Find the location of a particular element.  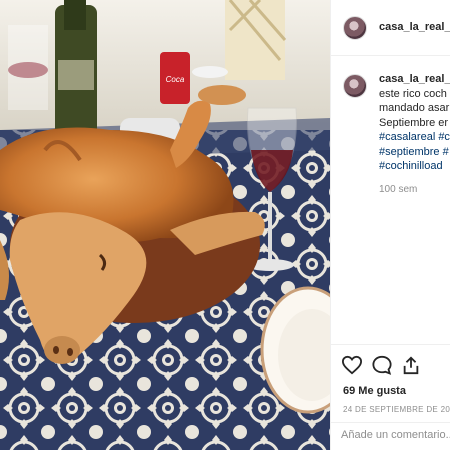

caption-line: mandado asar is located at coordinates (414, 108).